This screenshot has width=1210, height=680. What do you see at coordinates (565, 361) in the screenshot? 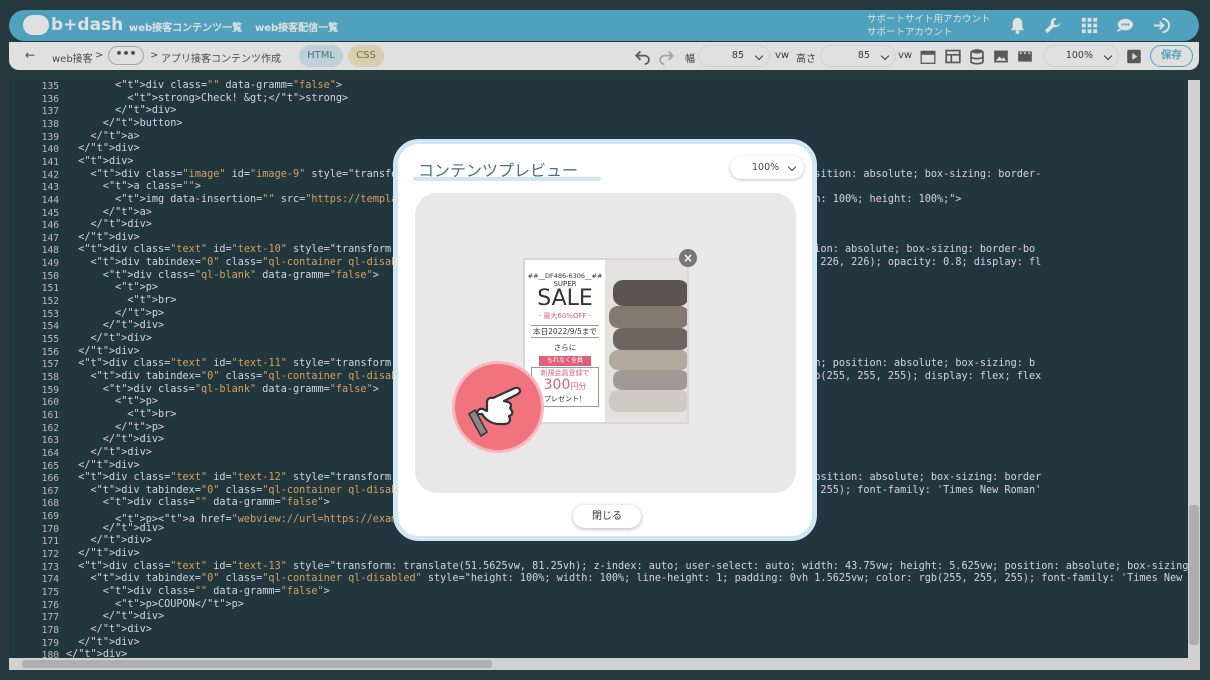
I see `banner-tag: もれなく全員` at bounding box center [565, 361].